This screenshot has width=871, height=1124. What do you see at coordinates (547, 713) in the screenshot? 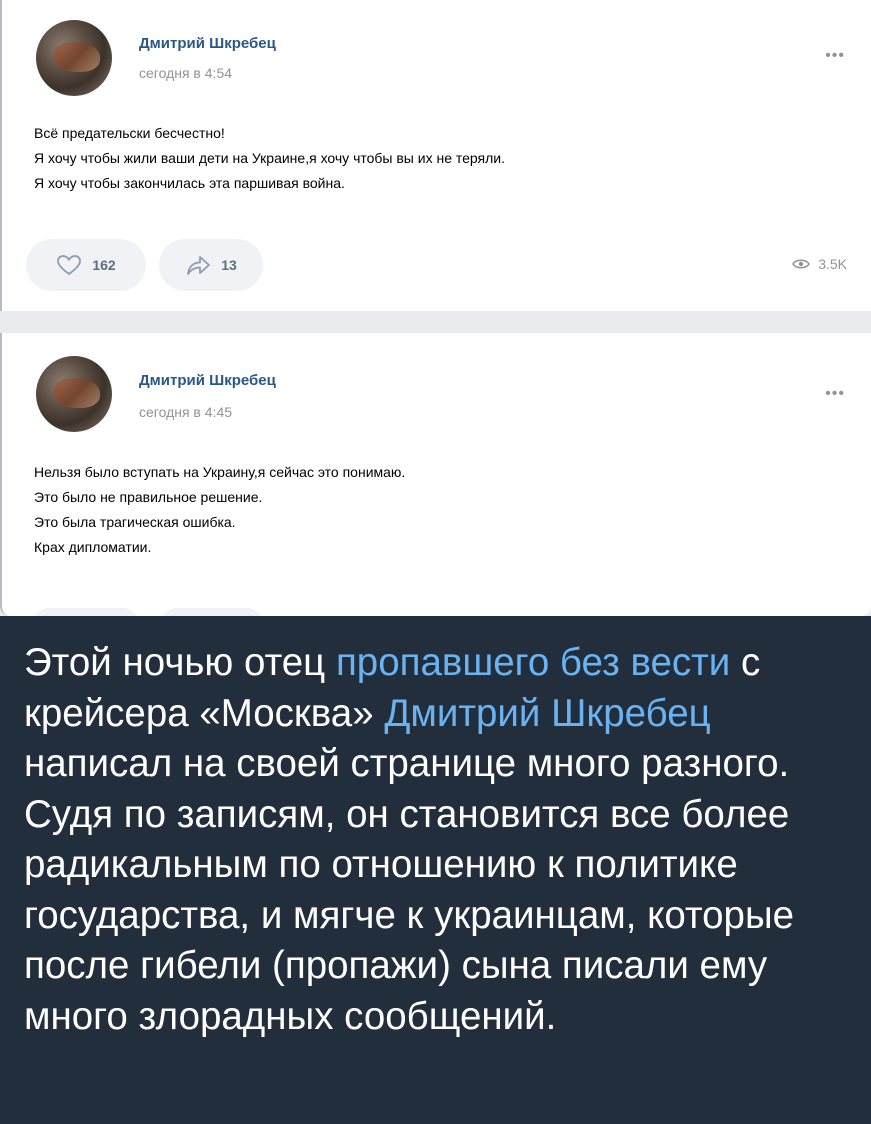
I see `author-link: Дмитрий Шкребец` at bounding box center [547, 713].